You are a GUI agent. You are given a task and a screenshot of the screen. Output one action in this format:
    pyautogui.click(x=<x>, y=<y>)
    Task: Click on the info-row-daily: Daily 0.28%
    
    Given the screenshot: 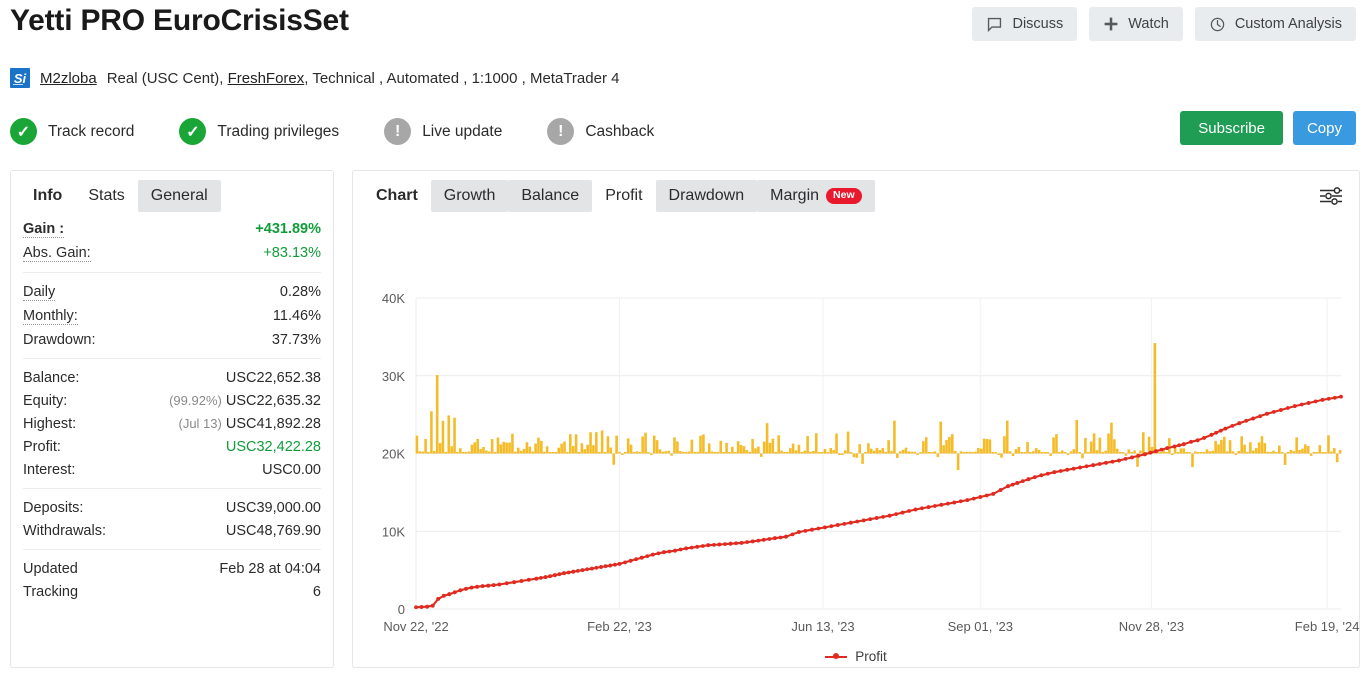 What is the action you would take?
    pyautogui.click(x=172, y=292)
    